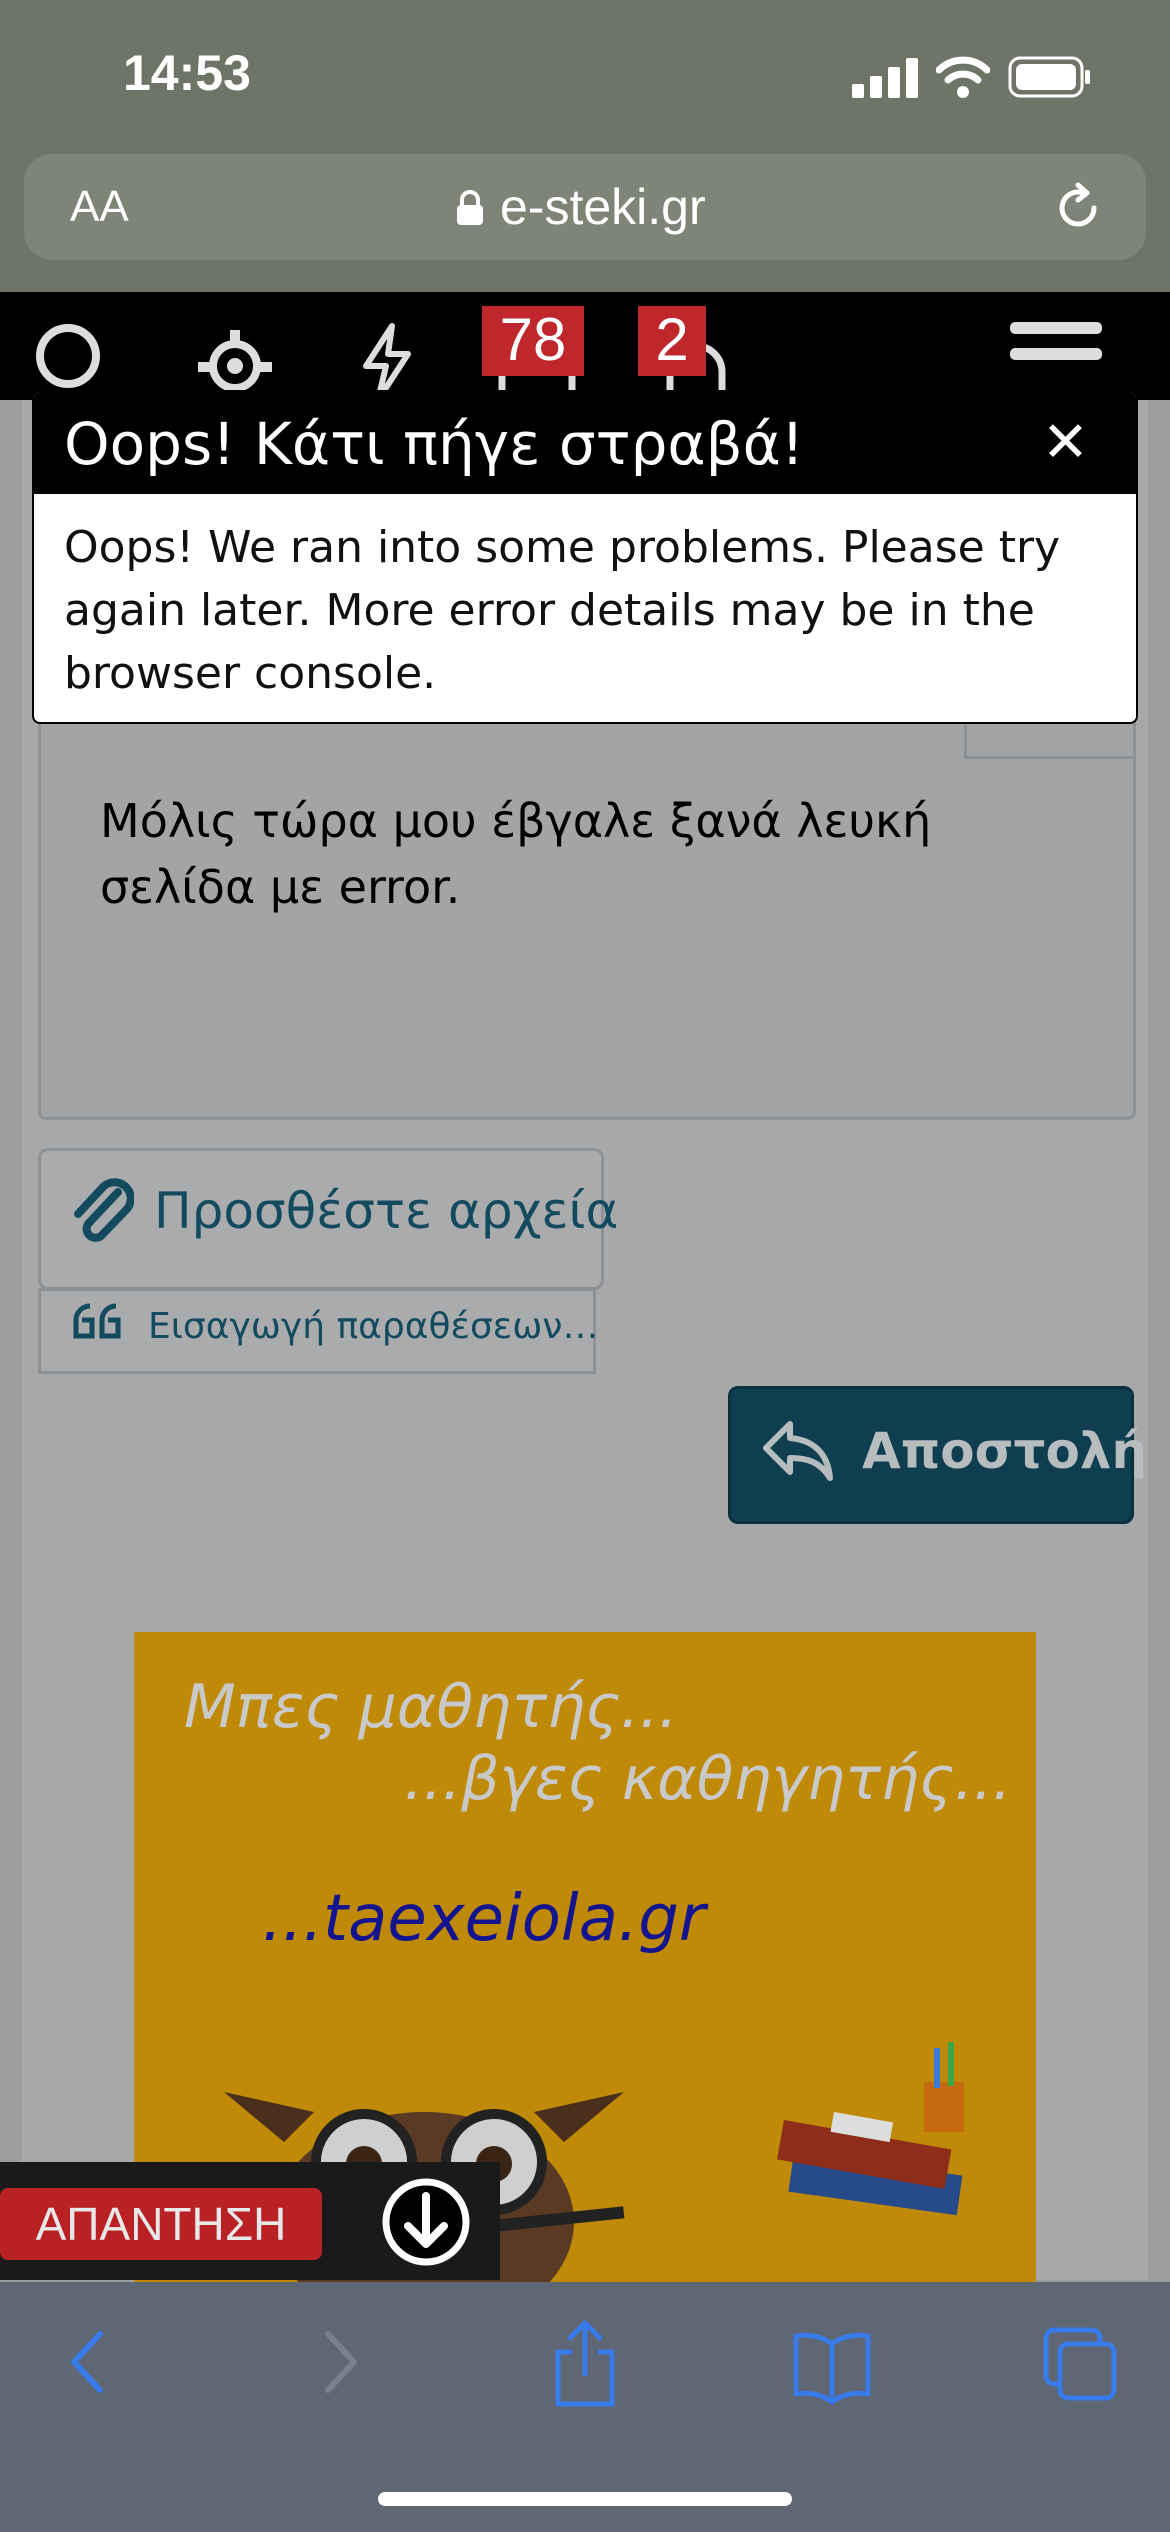 This screenshot has height=2532, width=1170. I want to click on reply-button: ΑΠΑΝΤΗΣΗ, so click(161, 2224).